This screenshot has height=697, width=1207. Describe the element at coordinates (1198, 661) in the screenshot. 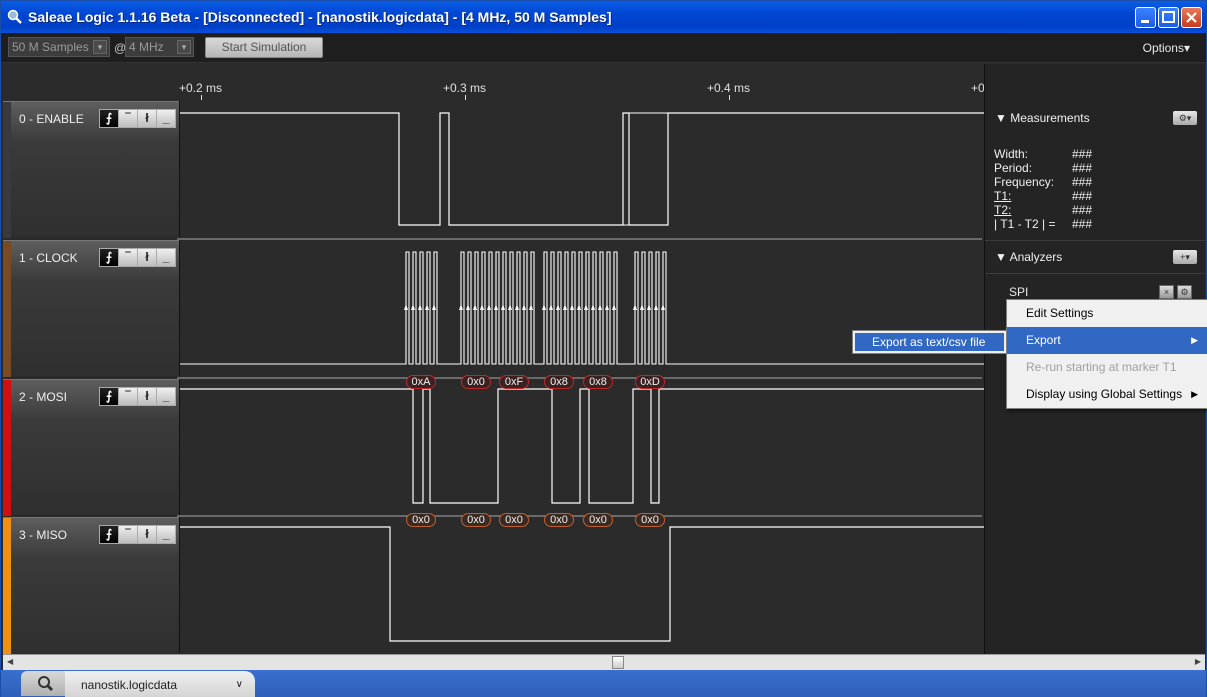

I see `scroll-right-icon: ▶` at that location.